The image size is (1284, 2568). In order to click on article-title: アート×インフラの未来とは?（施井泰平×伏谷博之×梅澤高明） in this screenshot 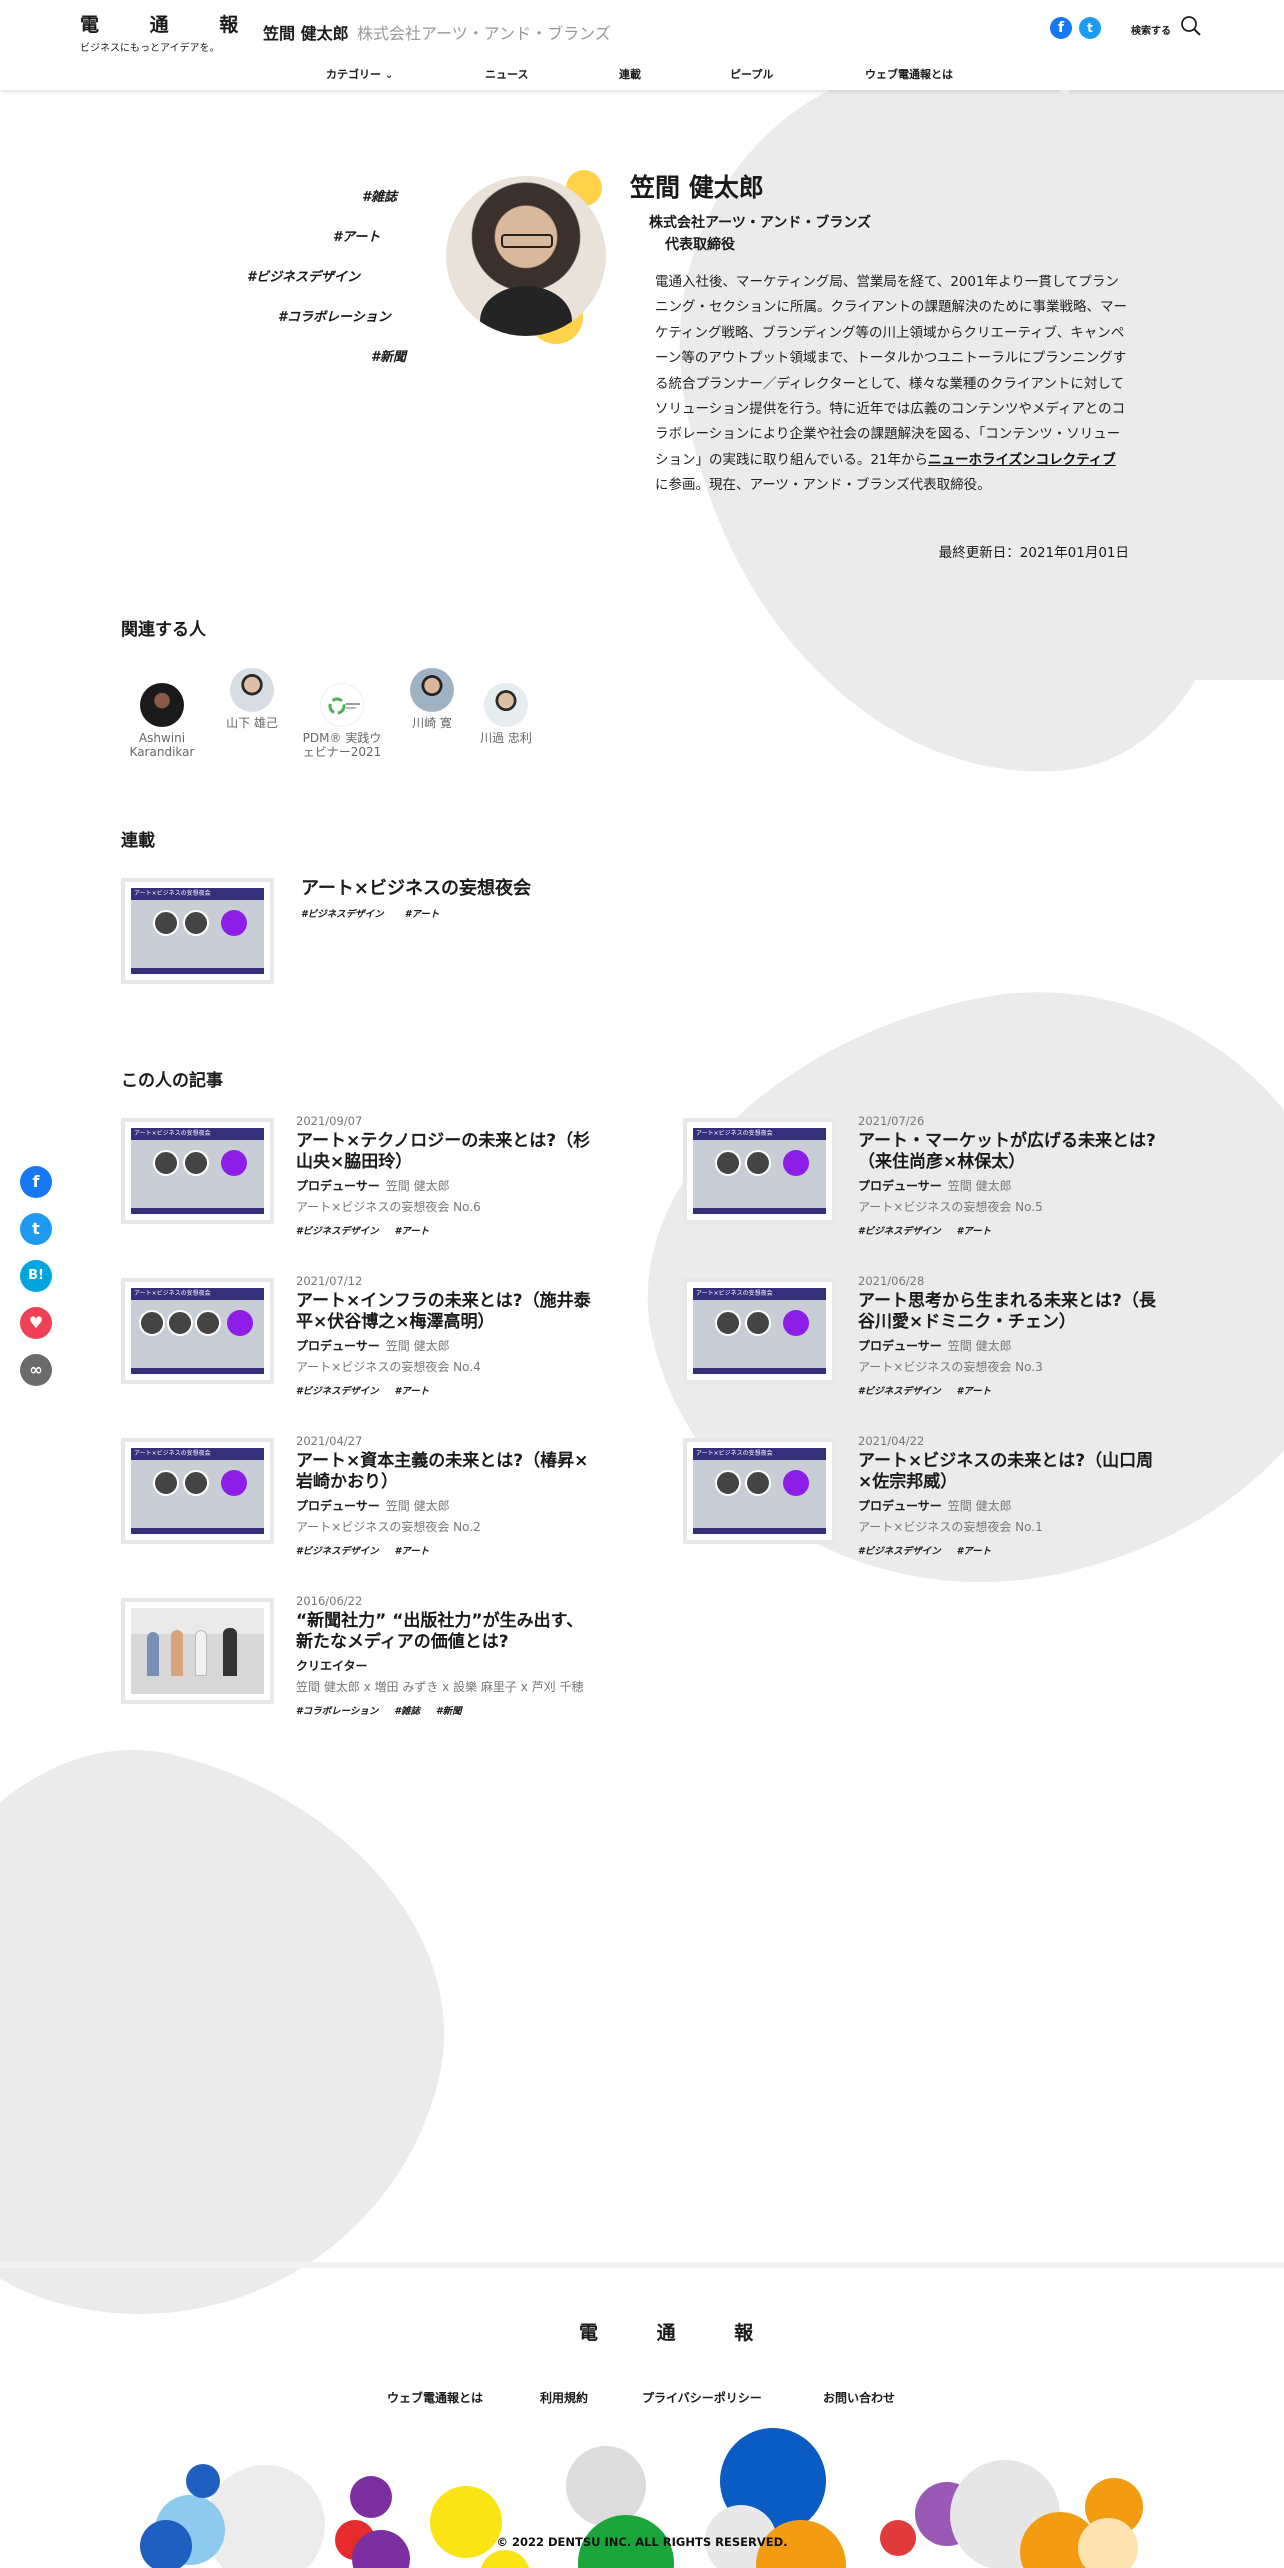, I will do `click(446, 1312)`.